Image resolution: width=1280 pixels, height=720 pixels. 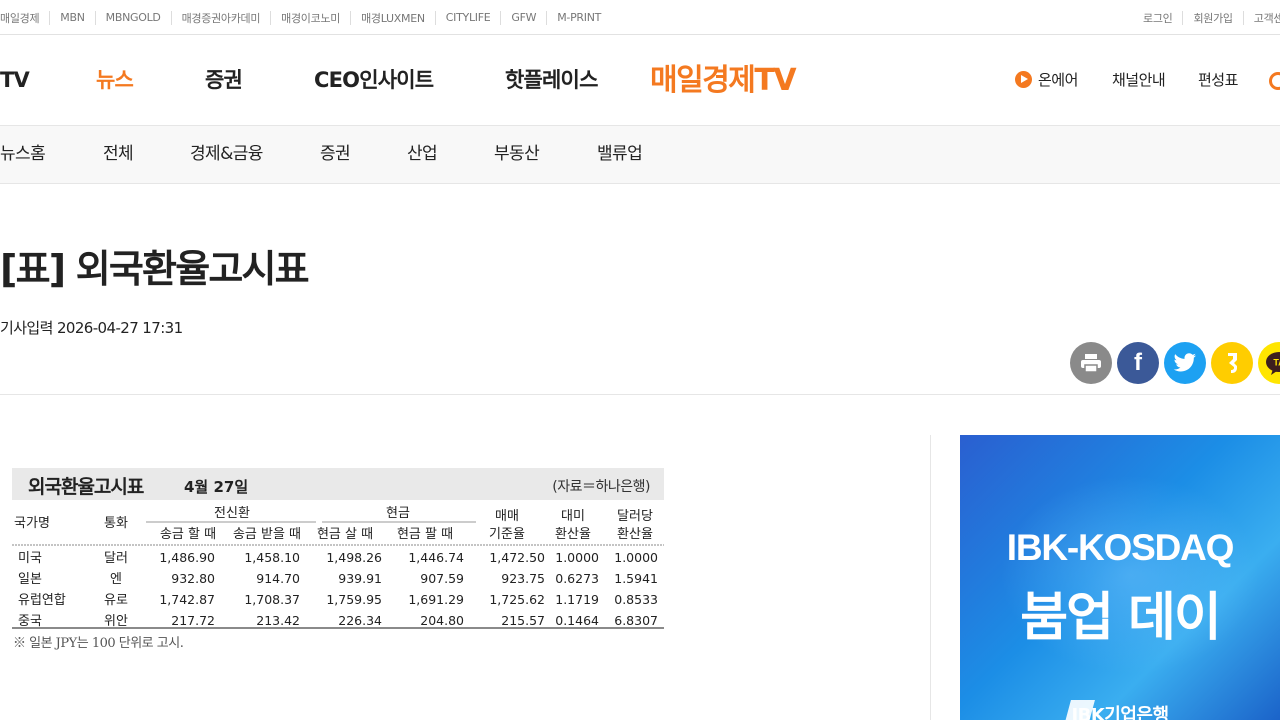 What do you see at coordinates (1267, 18) in the screenshot?
I see `customer-center-link: 고객센터` at bounding box center [1267, 18].